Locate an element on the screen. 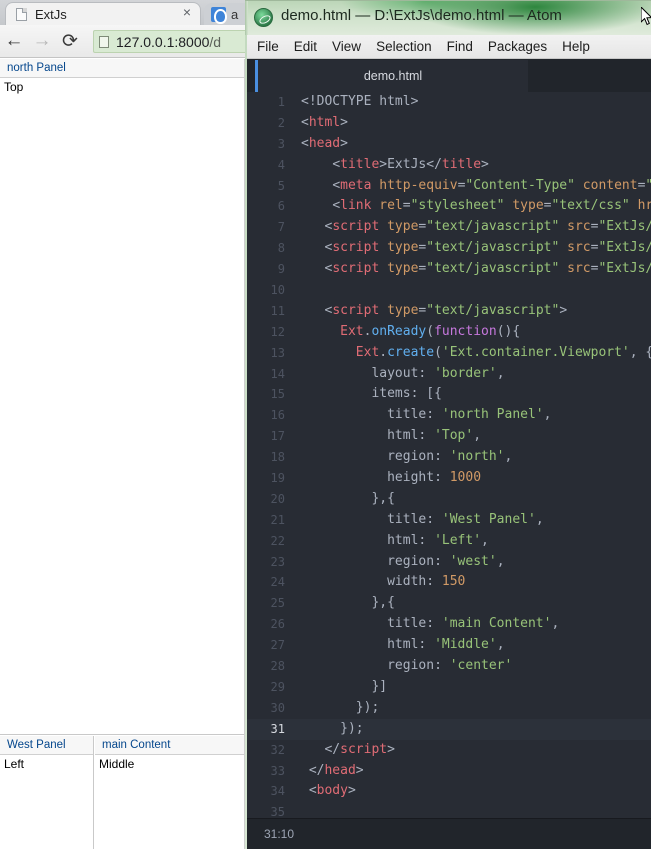 The height and width of the screenshot is (849, 651). code-line: 26 title: 'main Content', is located at coordinates (449, 624).